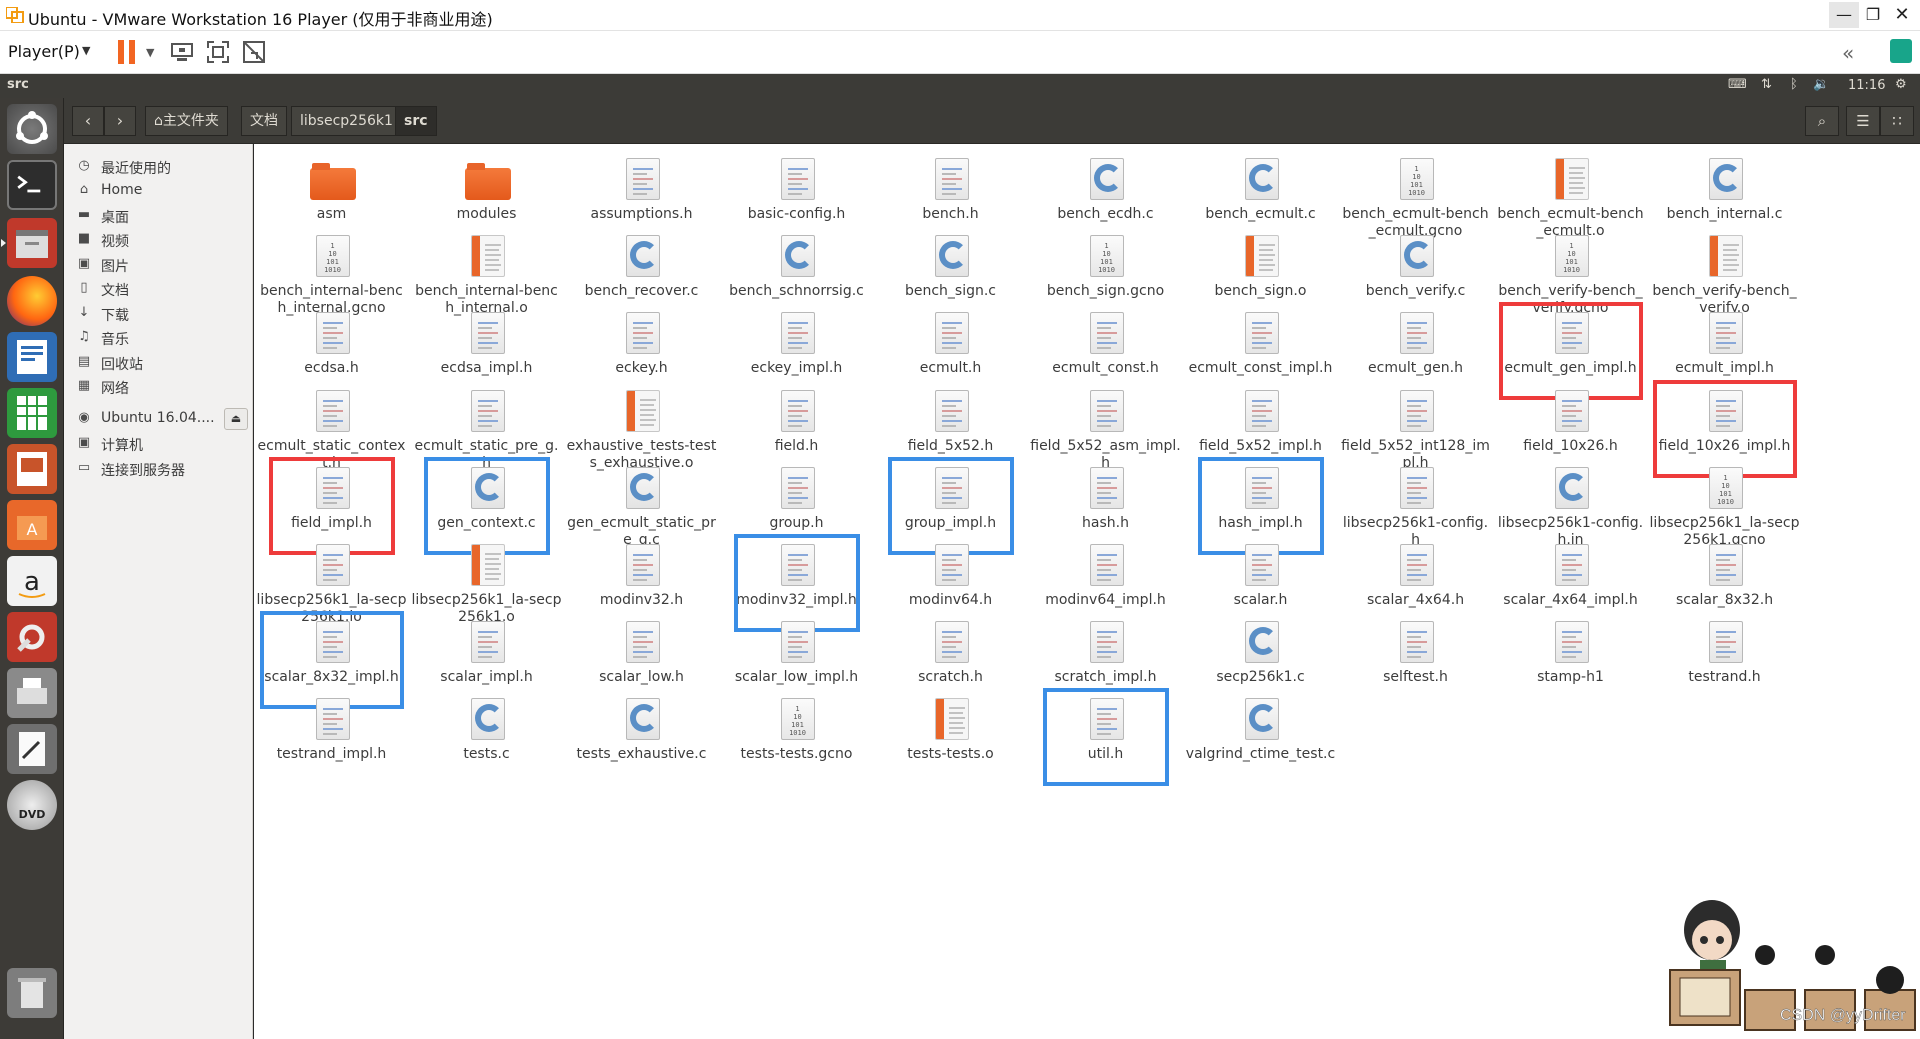  Describe the element at coordinates (331, 729) in the screenshot. I see `file-item: testrand_impl.h` at that location.